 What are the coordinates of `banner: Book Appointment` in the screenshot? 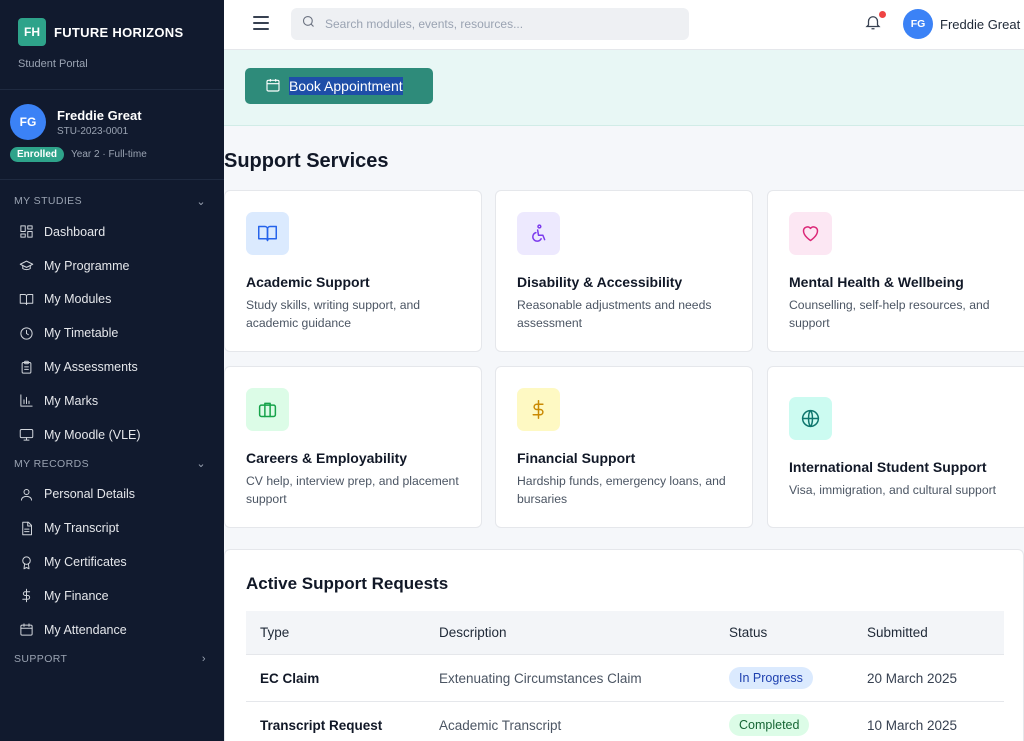 It's located at (624, 88).